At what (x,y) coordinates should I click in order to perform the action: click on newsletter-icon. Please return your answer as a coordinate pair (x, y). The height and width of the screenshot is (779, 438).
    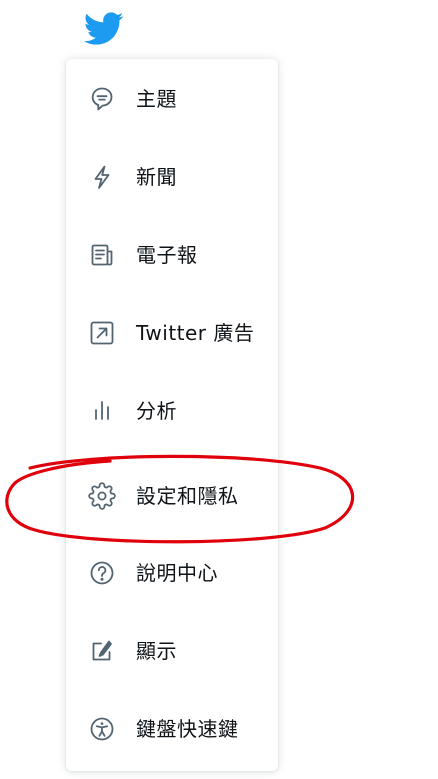
    Looking at the image, I should click on (102, 255).